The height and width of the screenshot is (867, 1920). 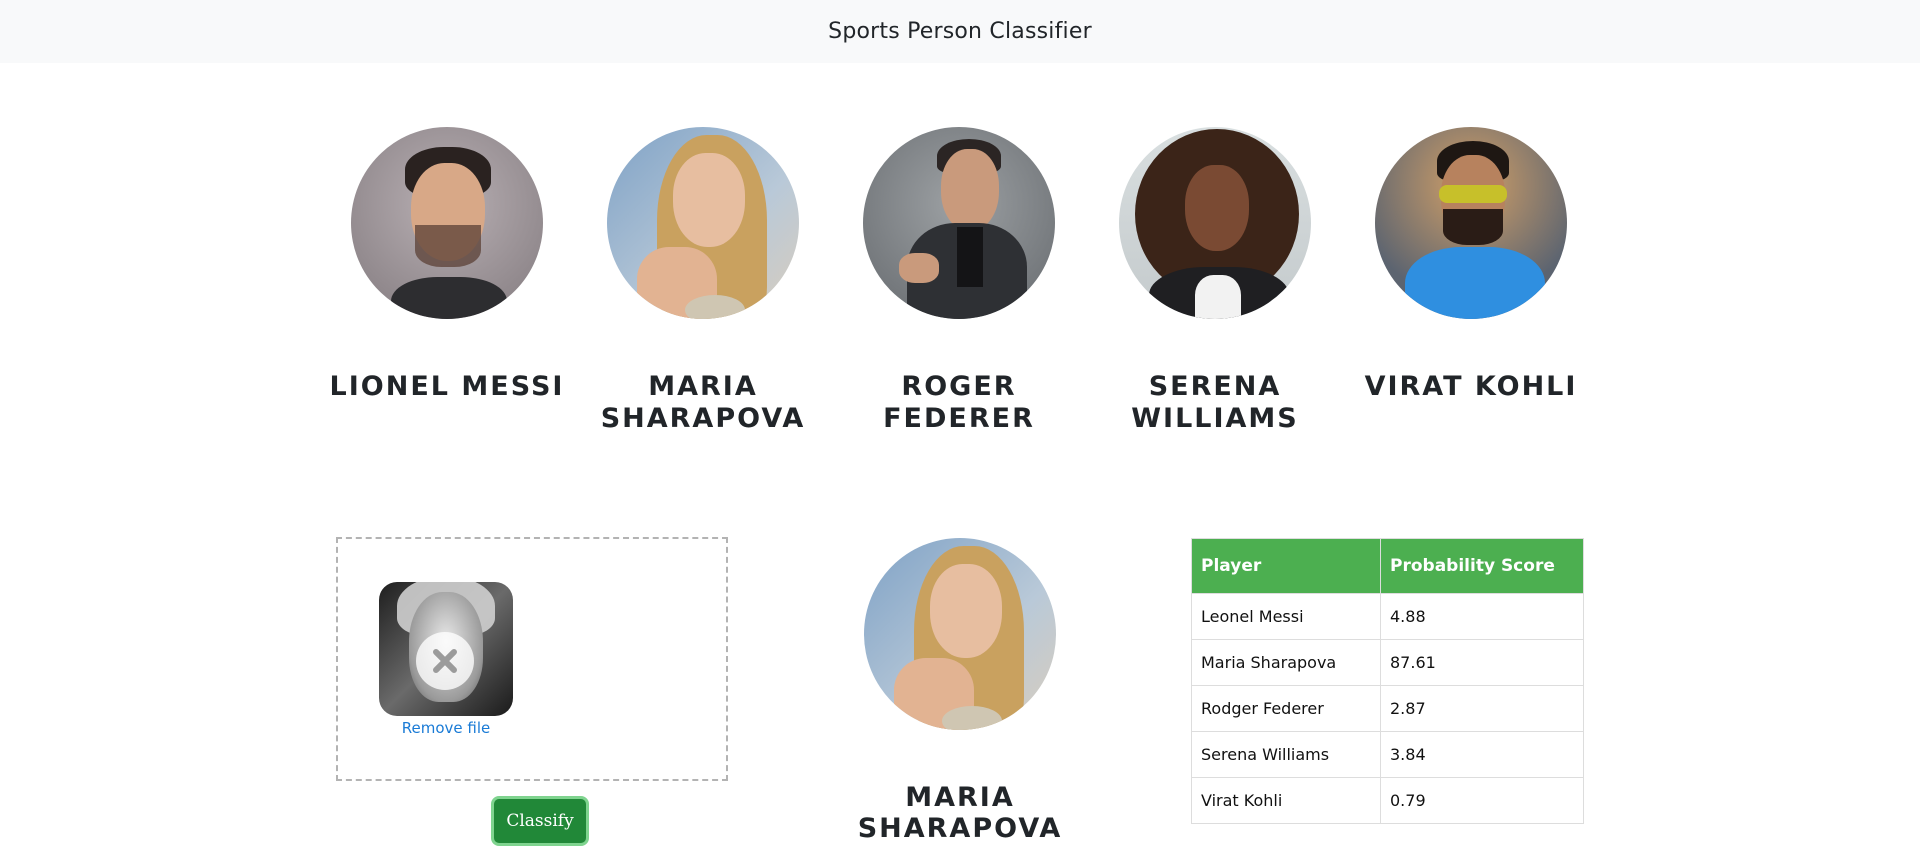 What do you see at coordinates (1471, 386) in the screenshot?
I see `player-name: VIRAT KOHLI` at bounding box center [1471, 386].